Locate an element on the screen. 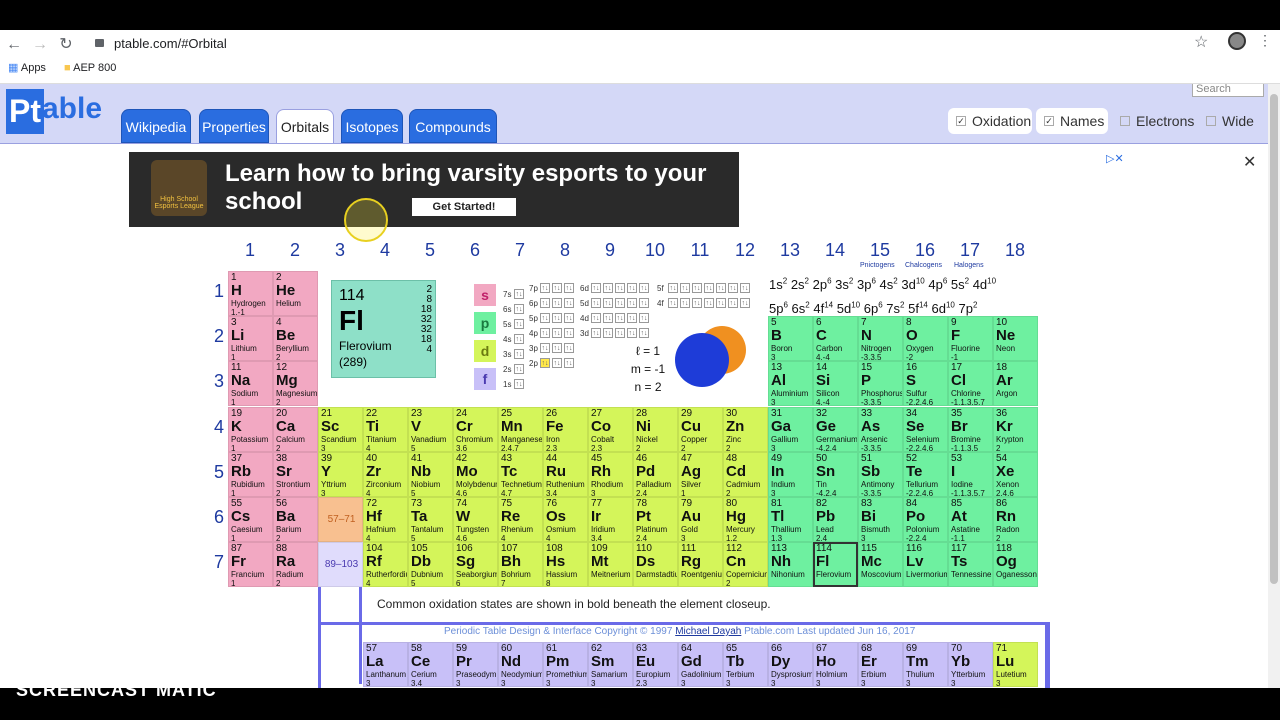 Image resolution: width=1280 pixels, height=720 pixels. element-ir: 77 Ir Iridium 3,4 is located at coordinates (610, 519).